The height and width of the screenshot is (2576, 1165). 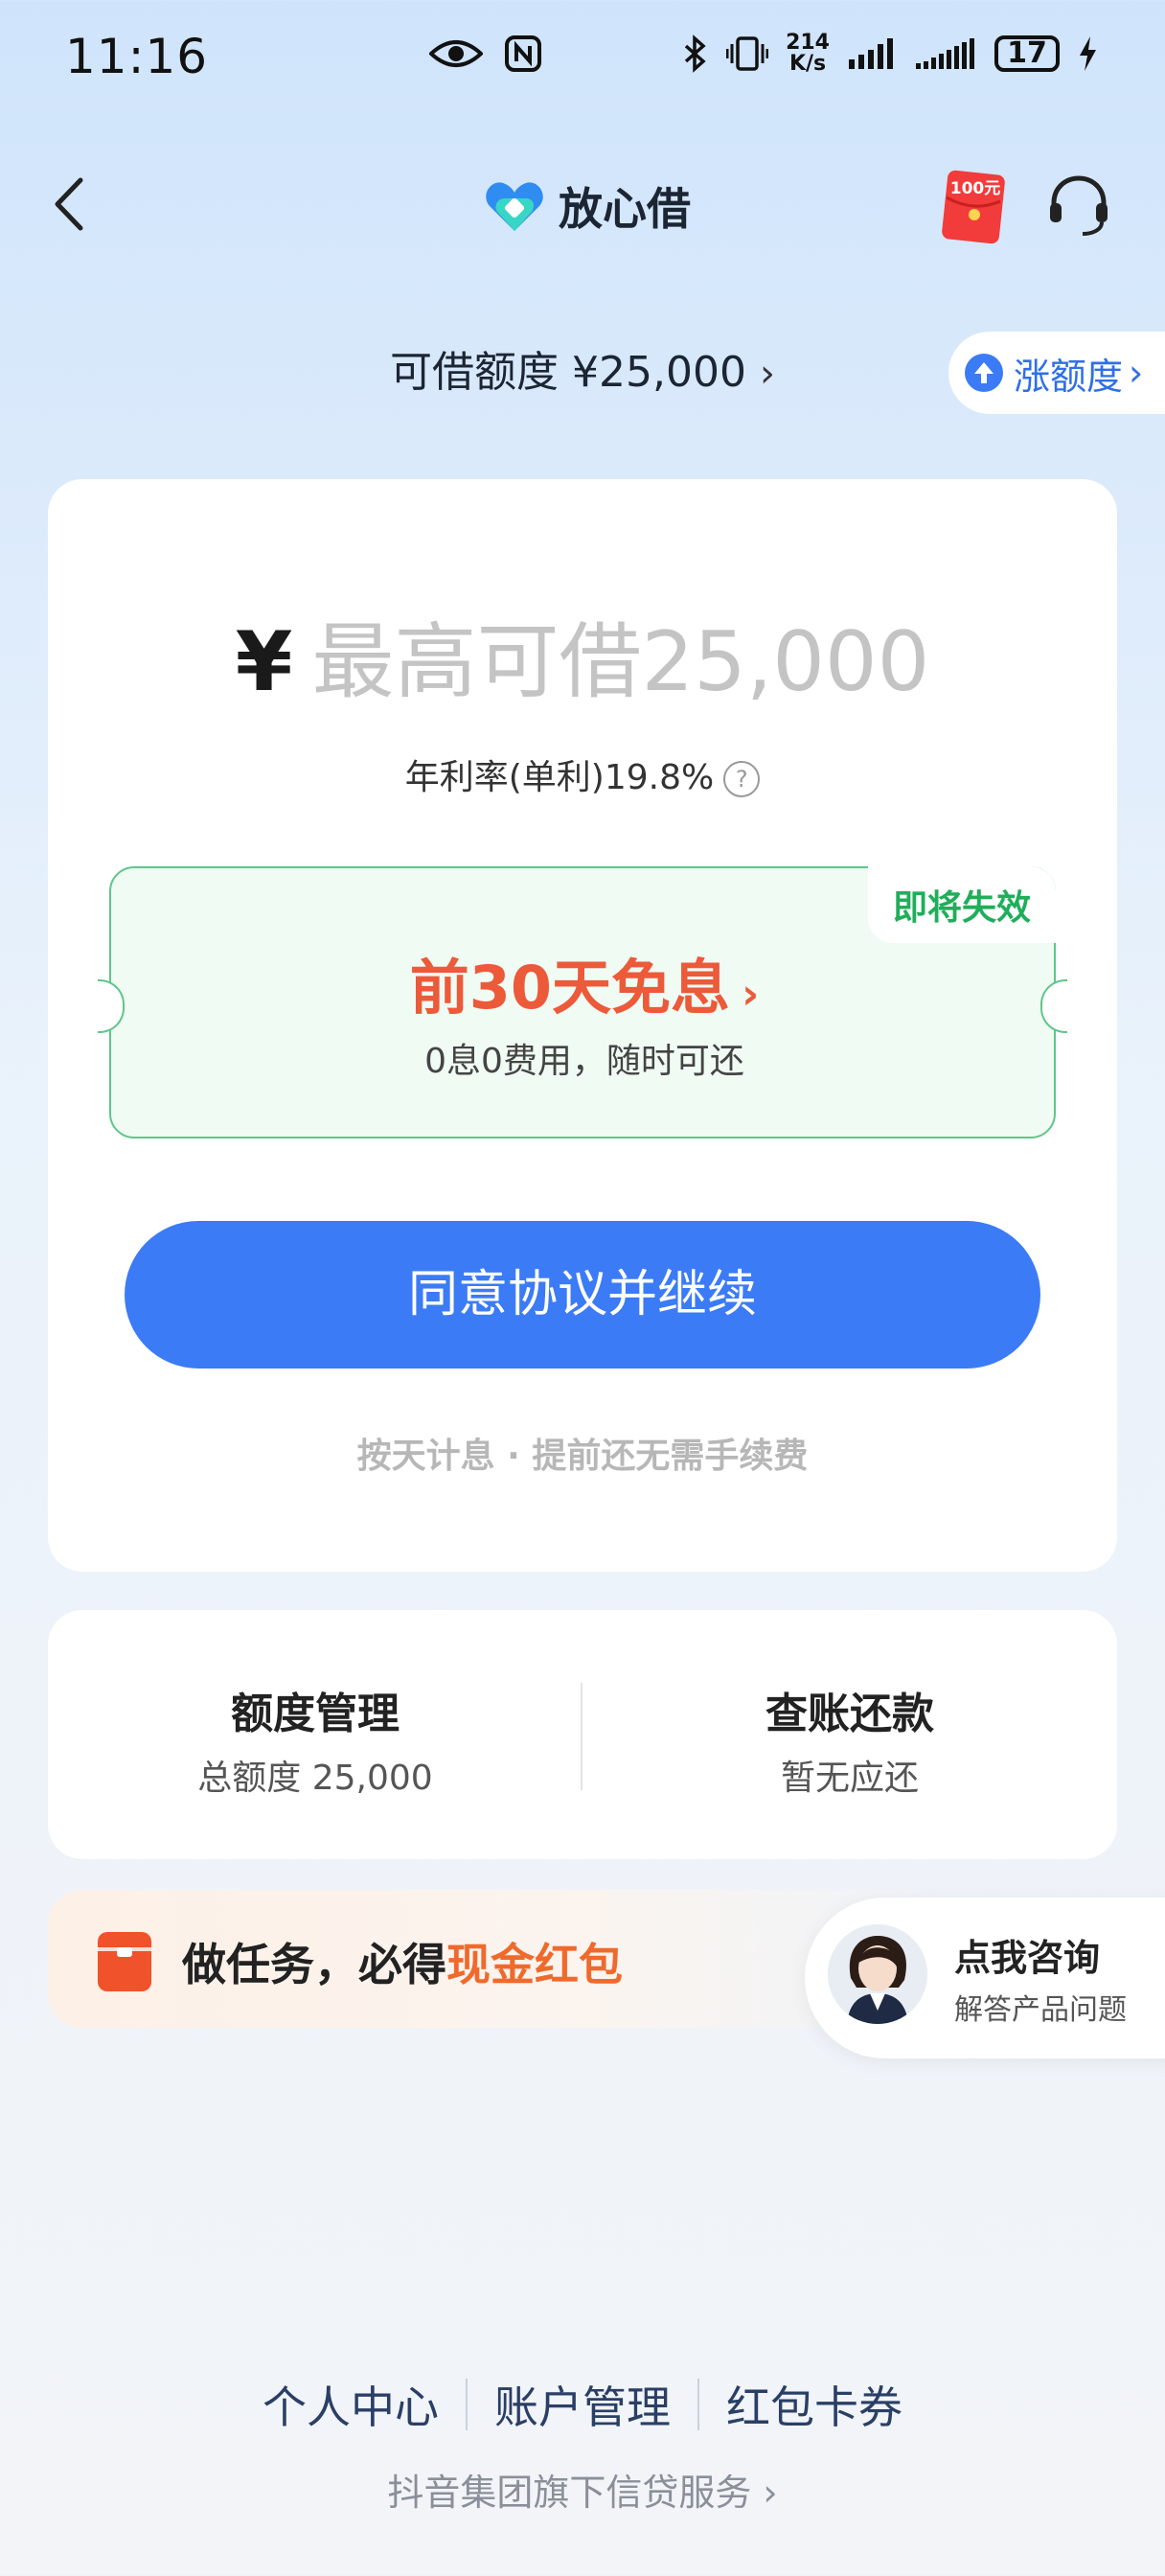 I want to click on quota-management: 额度管理 总额度 25,000, so click(x=315, y=1734).